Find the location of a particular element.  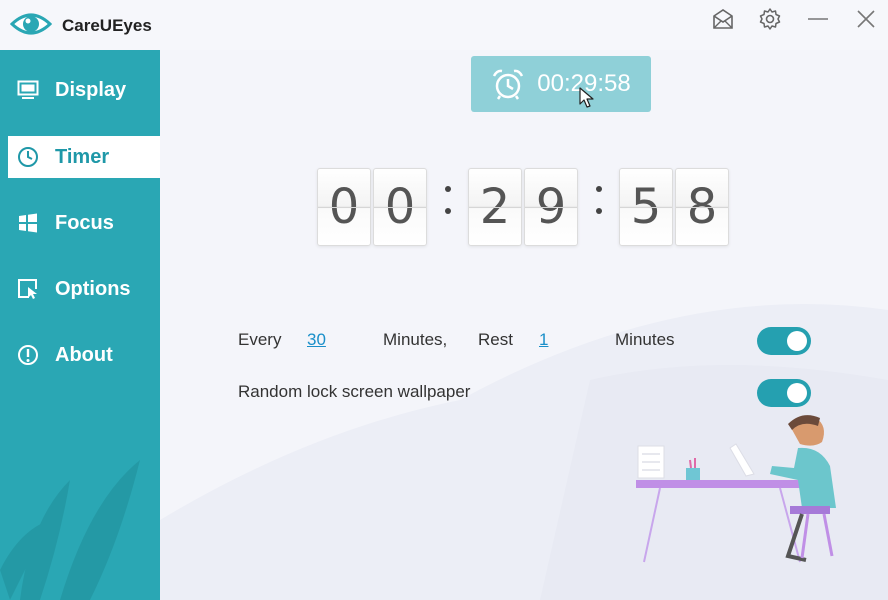

hour-tens-digit: 0 is located at coordinates (344, 207).